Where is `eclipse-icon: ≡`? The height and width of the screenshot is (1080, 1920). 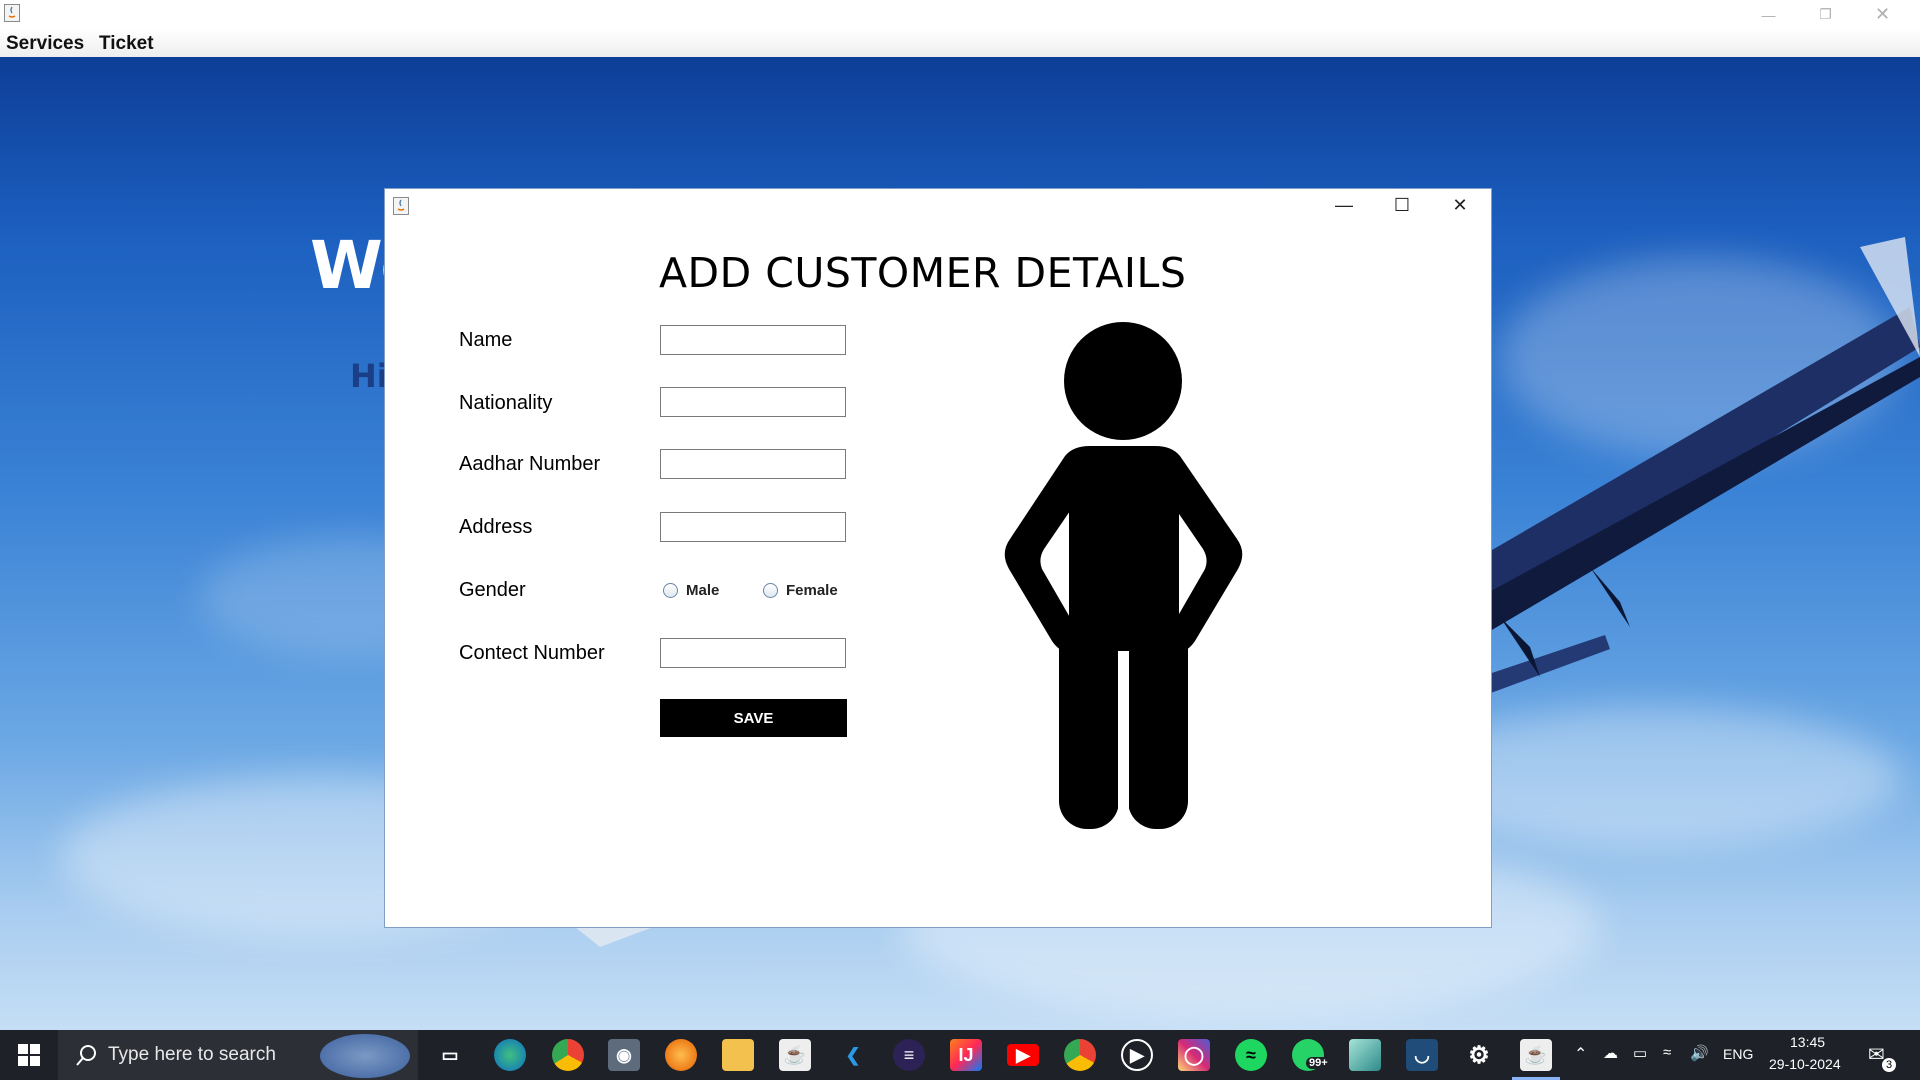 eclipse-icon: ≡ is located at coordinates (909, 1055).